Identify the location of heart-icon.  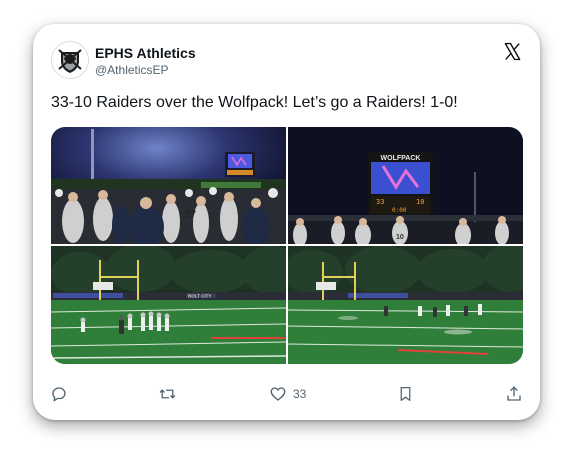
(278, 394).